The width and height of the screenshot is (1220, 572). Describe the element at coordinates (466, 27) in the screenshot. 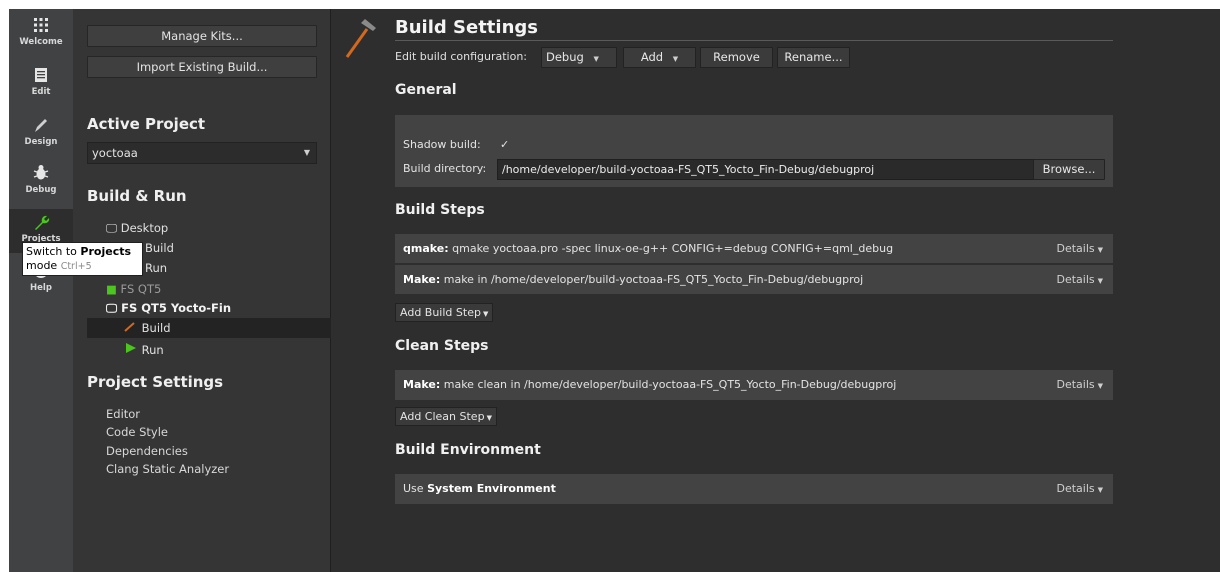

I see `page-title: Build Settings` at that location.